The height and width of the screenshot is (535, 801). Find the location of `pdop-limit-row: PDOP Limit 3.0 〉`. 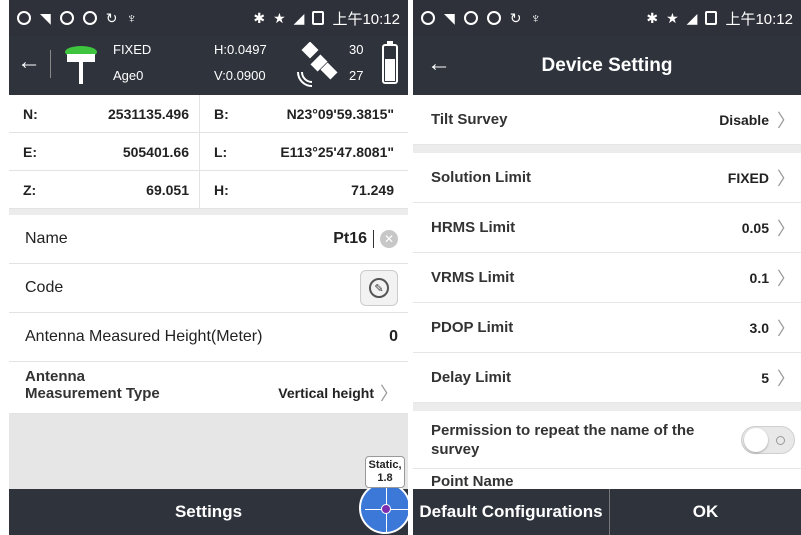

pdop-limit-row: PDOP Limit 3.0 〉 is located at coordinates (607, 328).